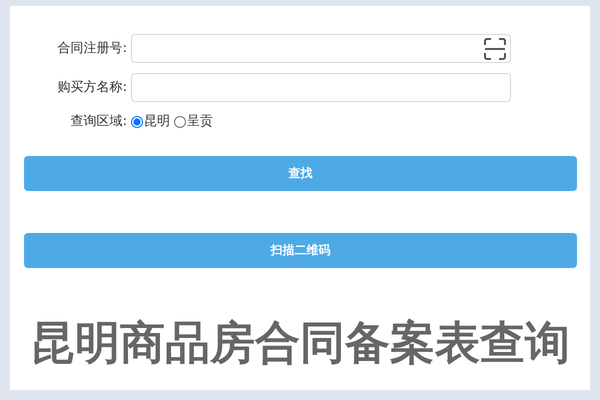 The height and width of the screenshot is (400, 600). Describe the element at coordinates (91, 87) in the screenshot. I see `field-label: 购买方名称:` at that location.